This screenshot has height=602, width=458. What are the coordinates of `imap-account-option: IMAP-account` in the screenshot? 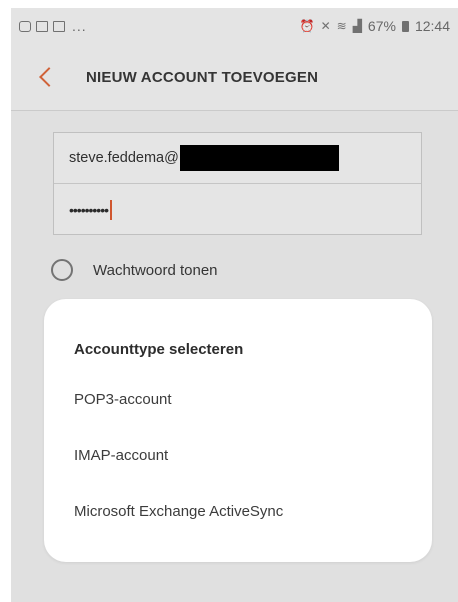 It's located at (121, 455).